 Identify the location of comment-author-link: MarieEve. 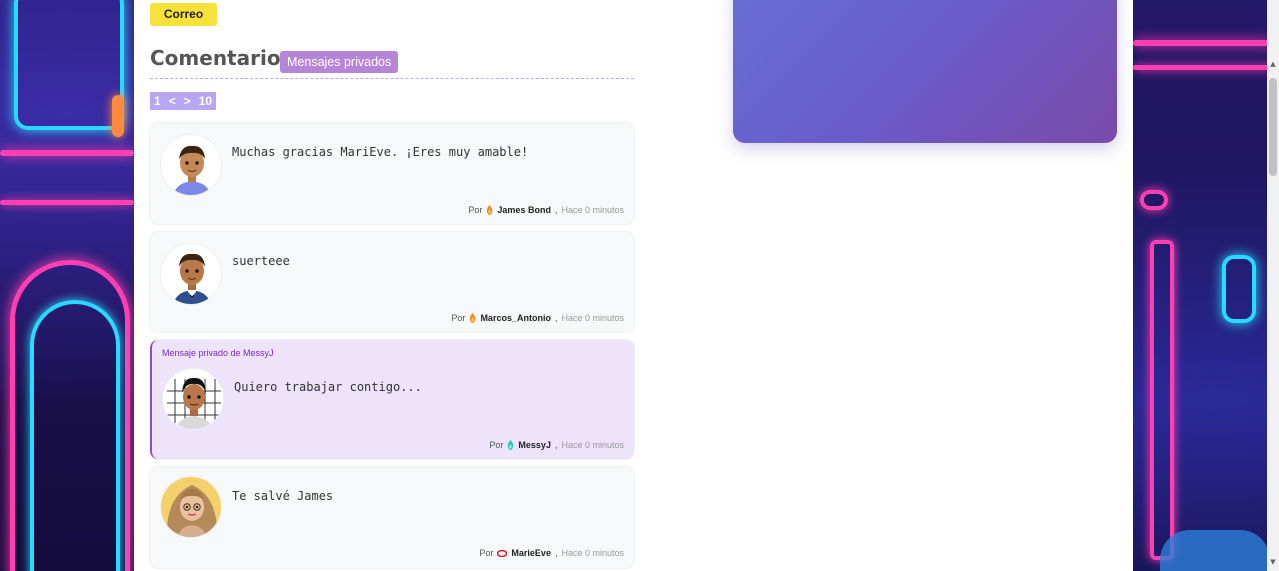
(531, 553).